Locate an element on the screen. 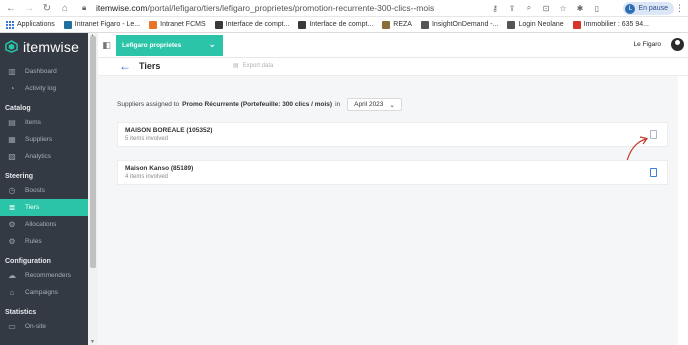 The height and width of the screenshot is (345, 688). boost-icon: ◷ is located at coordinates (12, 190).